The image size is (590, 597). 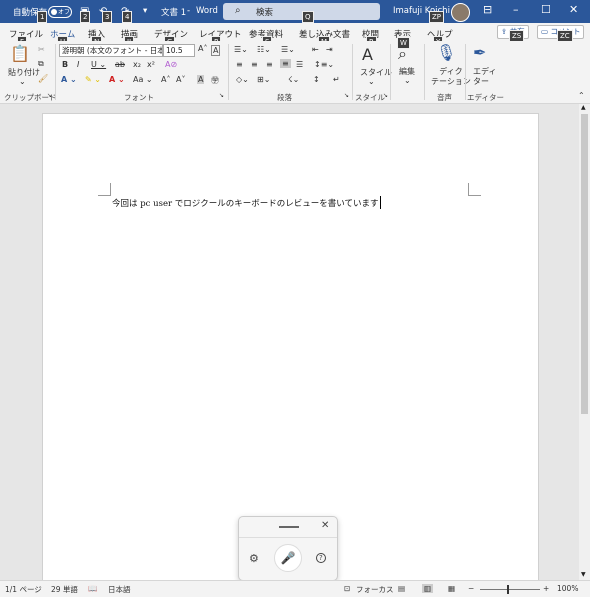 What do you see at coordinates (347, 588) in the screenshot?
I see `focus-icon: ⊡` at bounding box center [347, 588].